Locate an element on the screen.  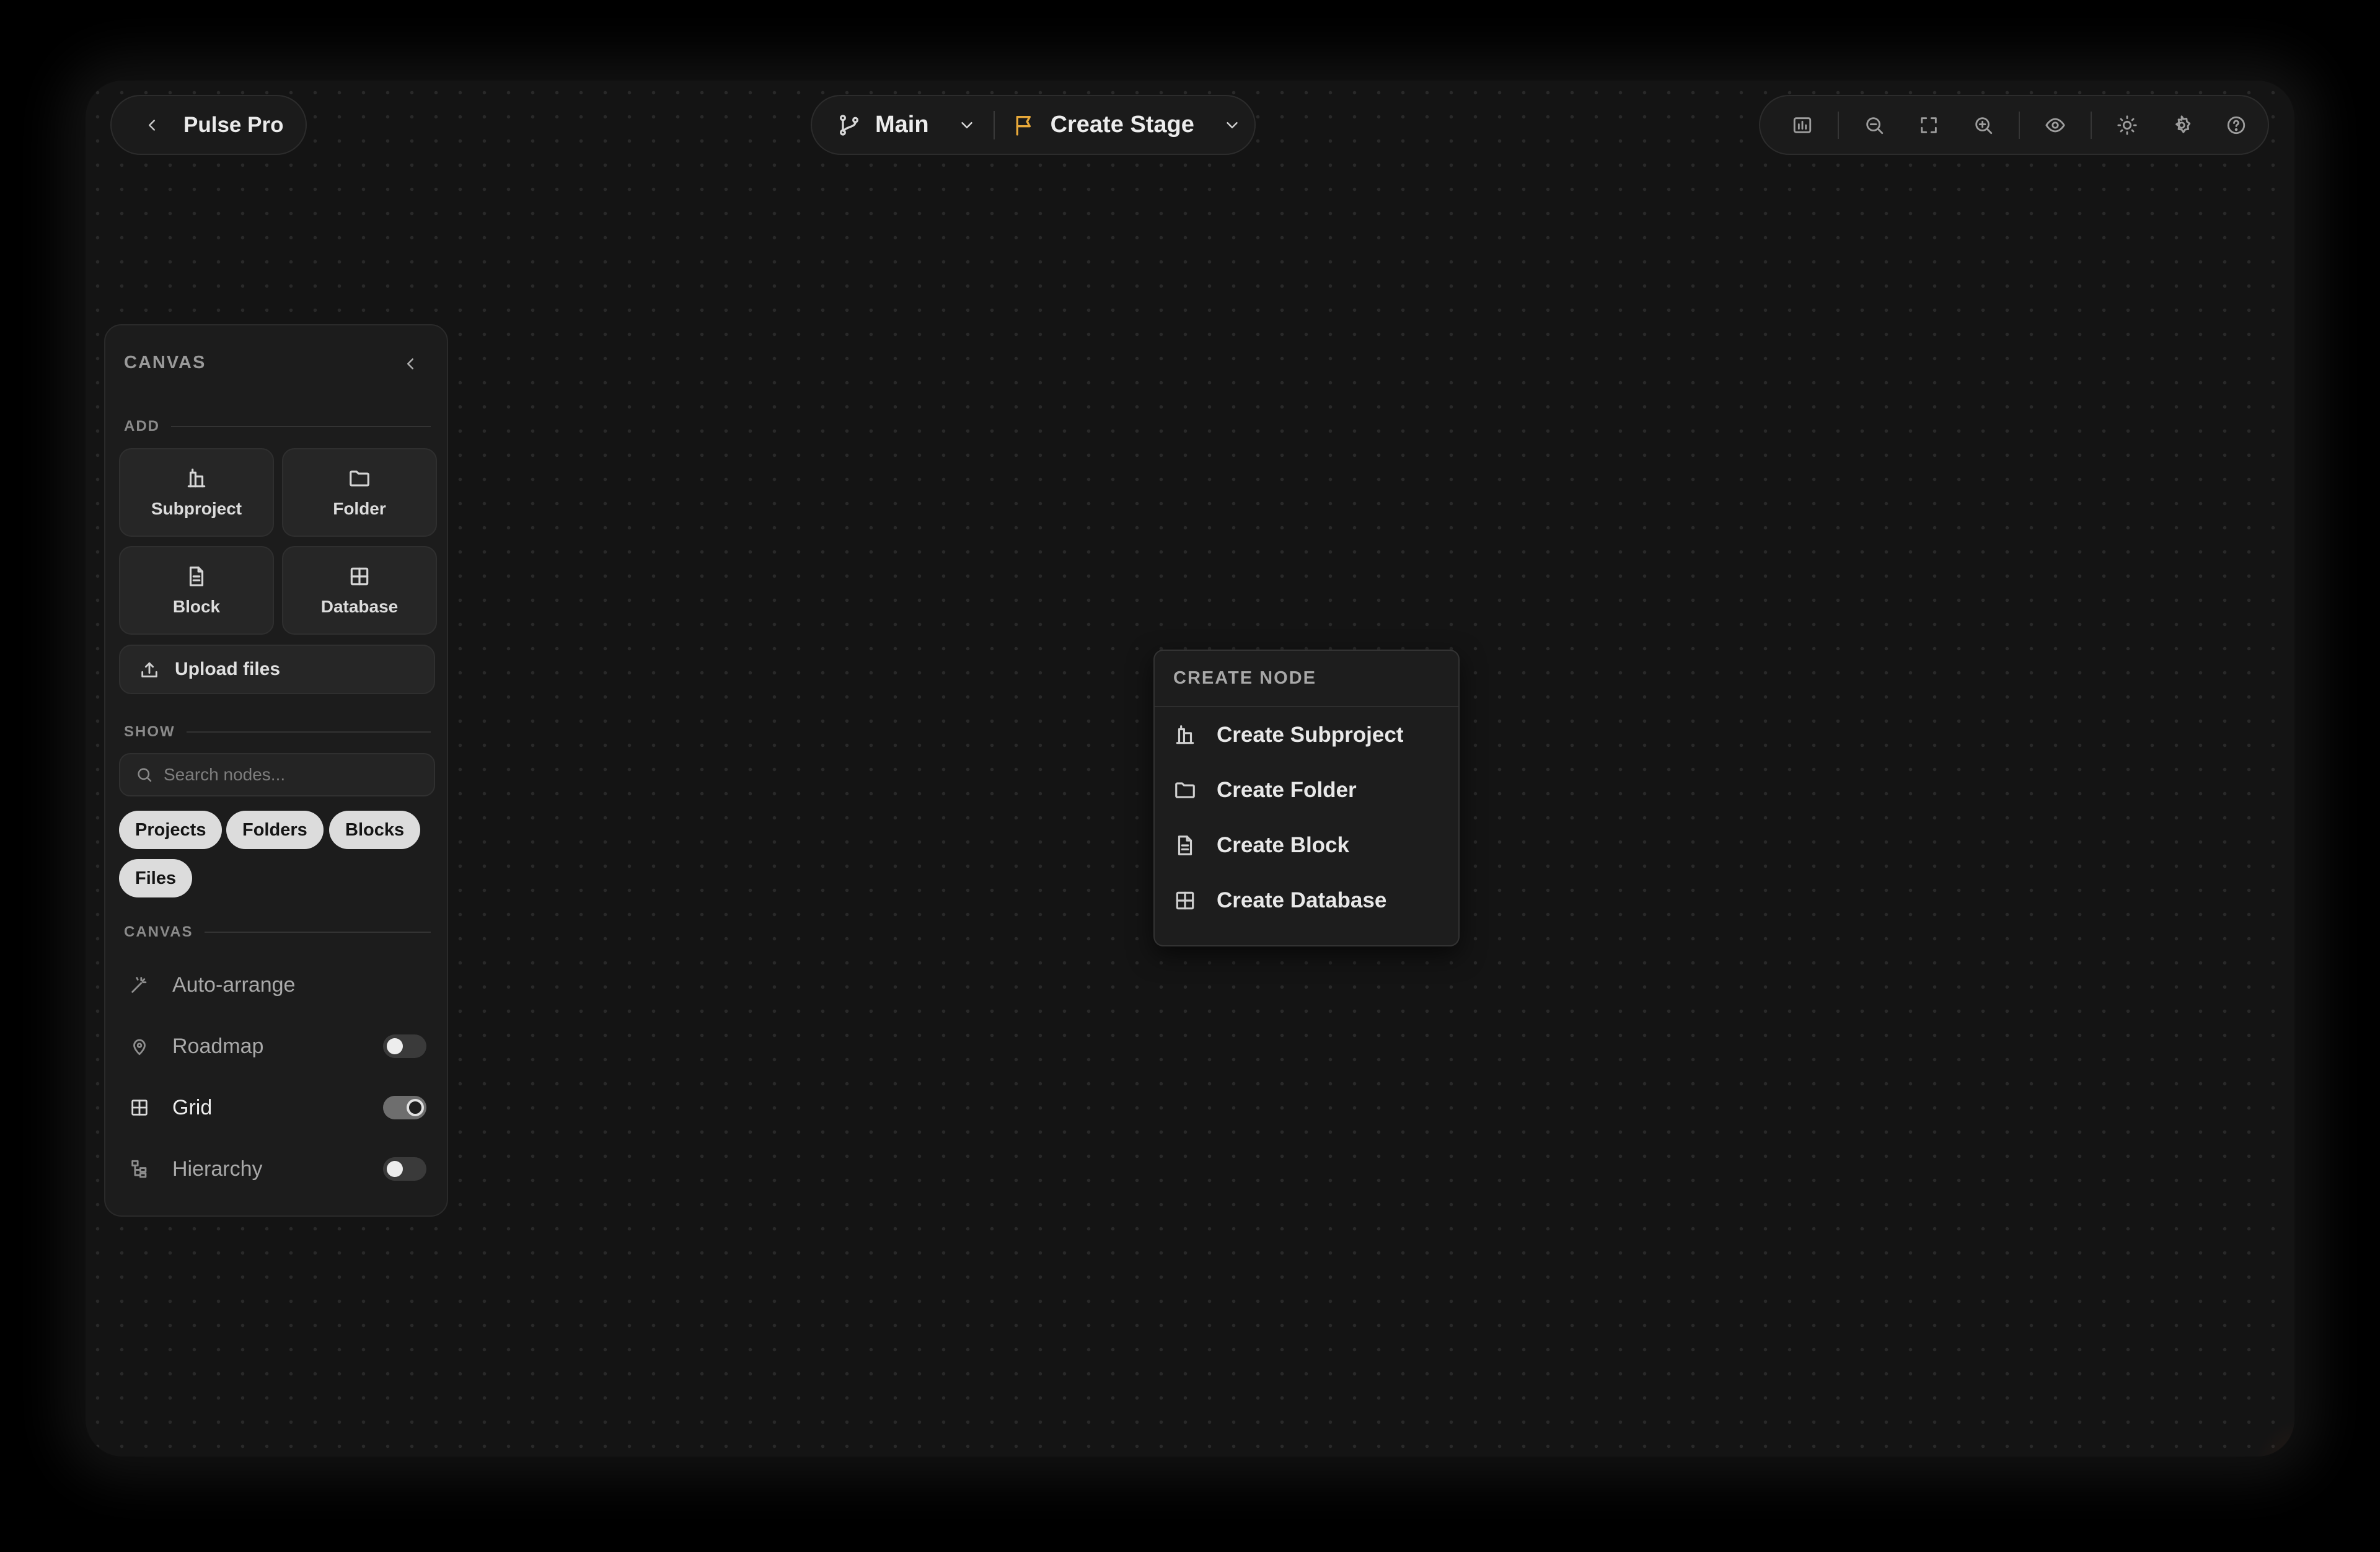
hierarchy-icon is located at coordinates (139, 1168).